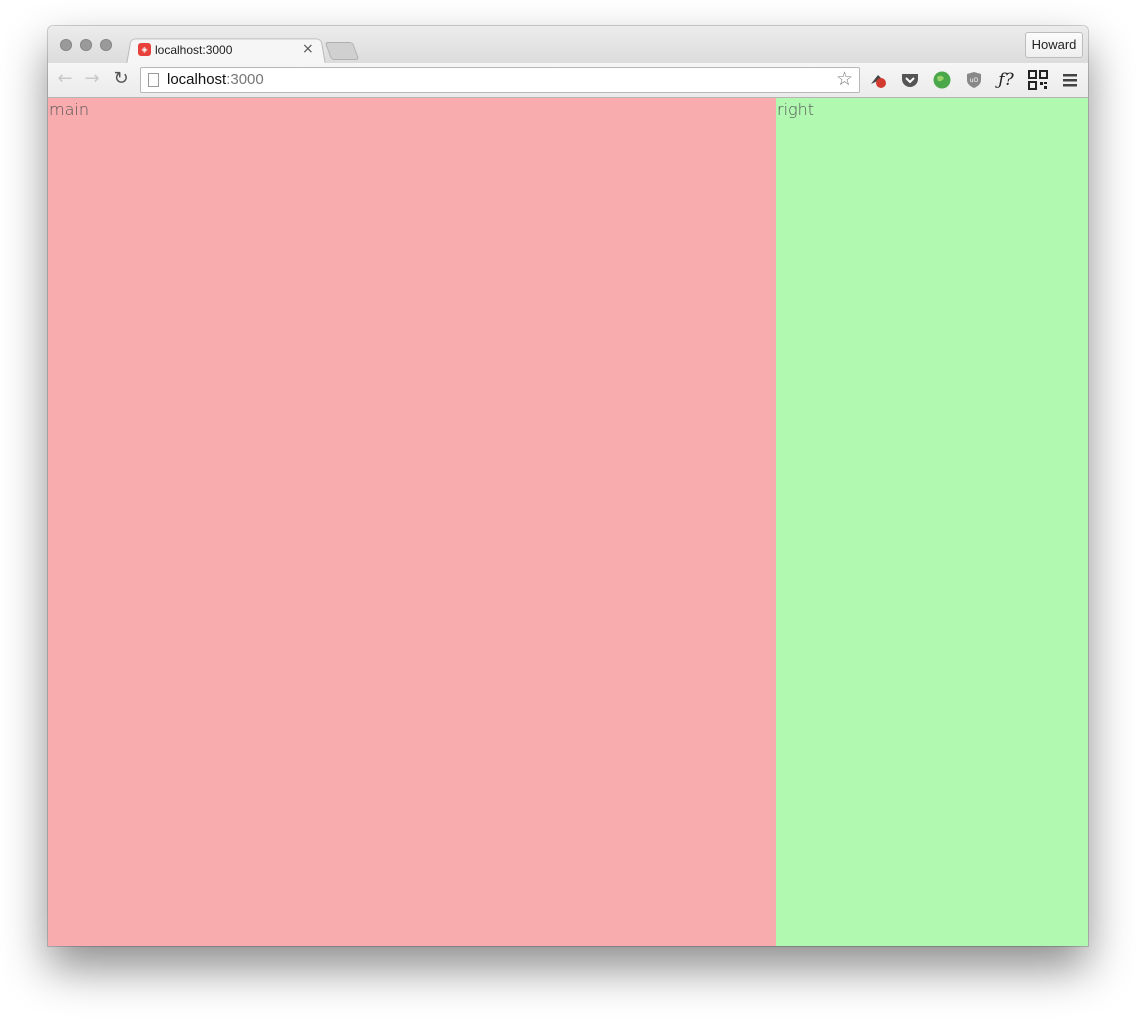  I want to click on tab-title: localhost:3000, so click(194, 50).